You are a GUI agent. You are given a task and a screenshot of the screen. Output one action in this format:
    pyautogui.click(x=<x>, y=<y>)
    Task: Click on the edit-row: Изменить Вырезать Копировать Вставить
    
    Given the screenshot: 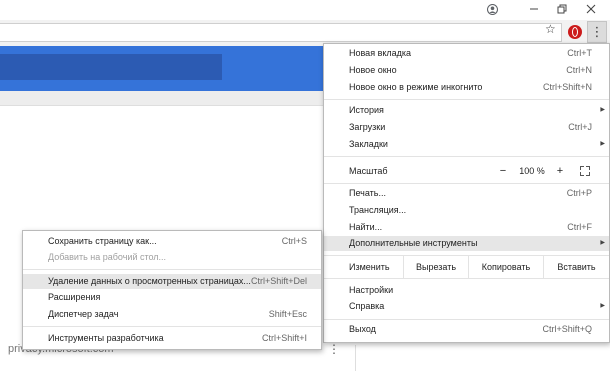 What is the action you would take?
    pyautogui.click(x=466, y=267)
    